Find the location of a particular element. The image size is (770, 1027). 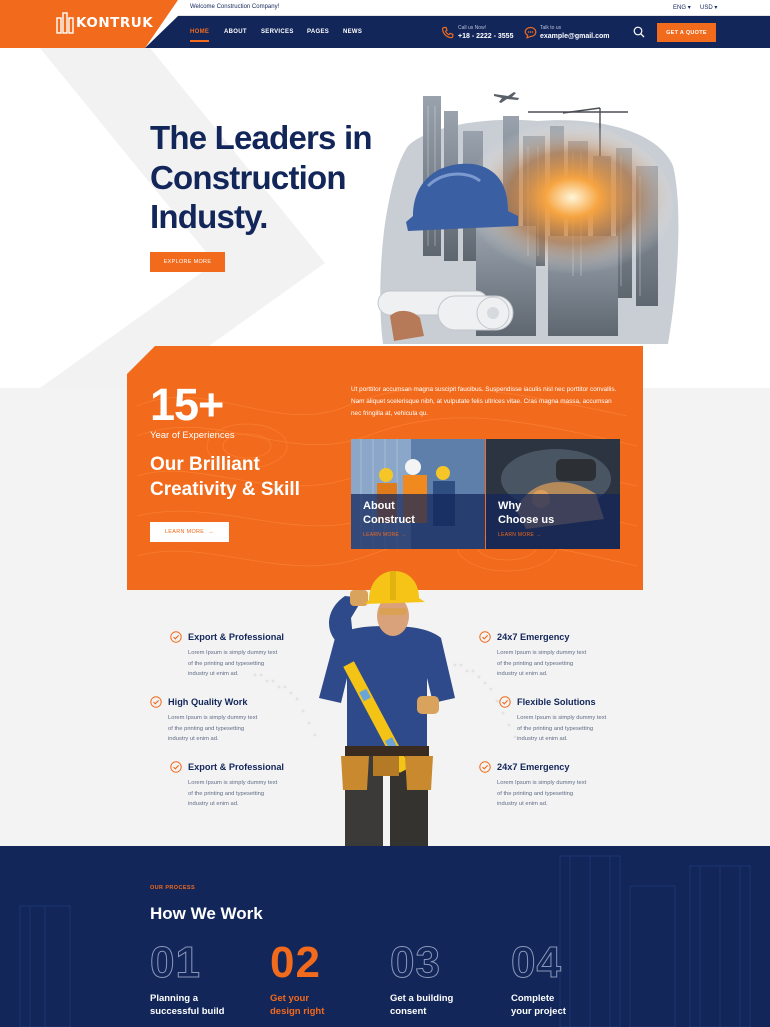

step-label-line: Get a building is located at coordinates (422, 998).